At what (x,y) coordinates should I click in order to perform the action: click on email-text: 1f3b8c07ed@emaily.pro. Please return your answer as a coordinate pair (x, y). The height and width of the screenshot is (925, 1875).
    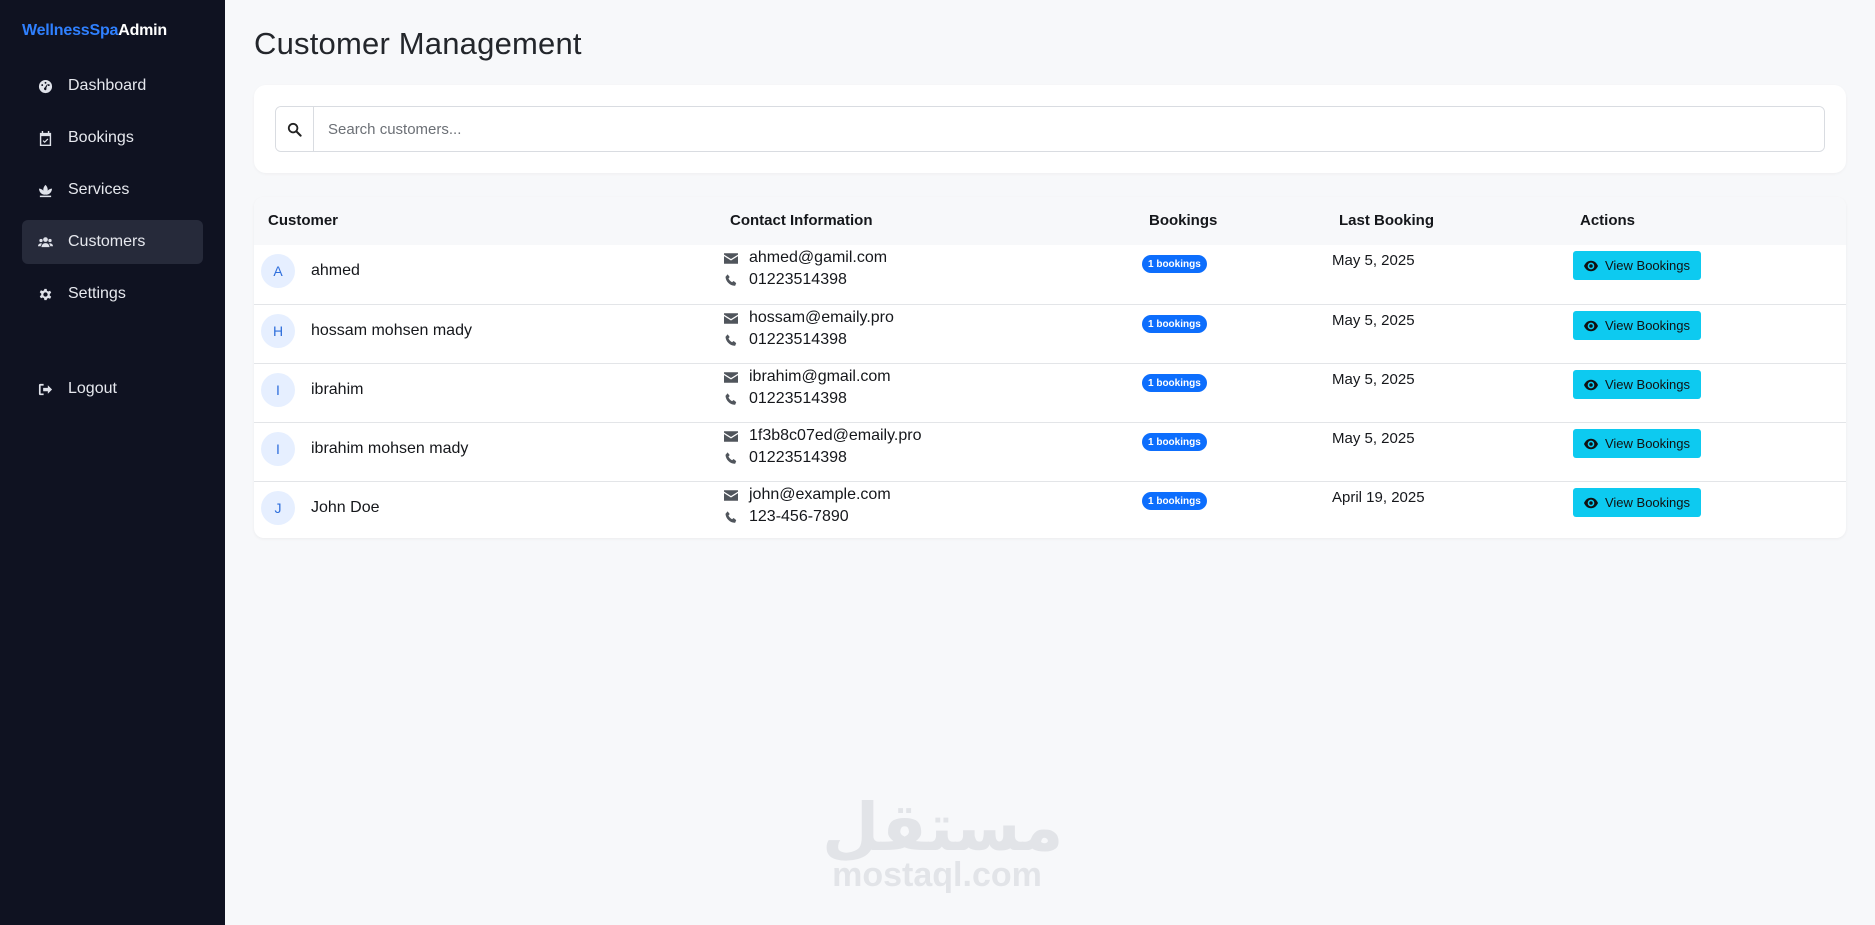
    Looking at the image, I should click on (835, 435).